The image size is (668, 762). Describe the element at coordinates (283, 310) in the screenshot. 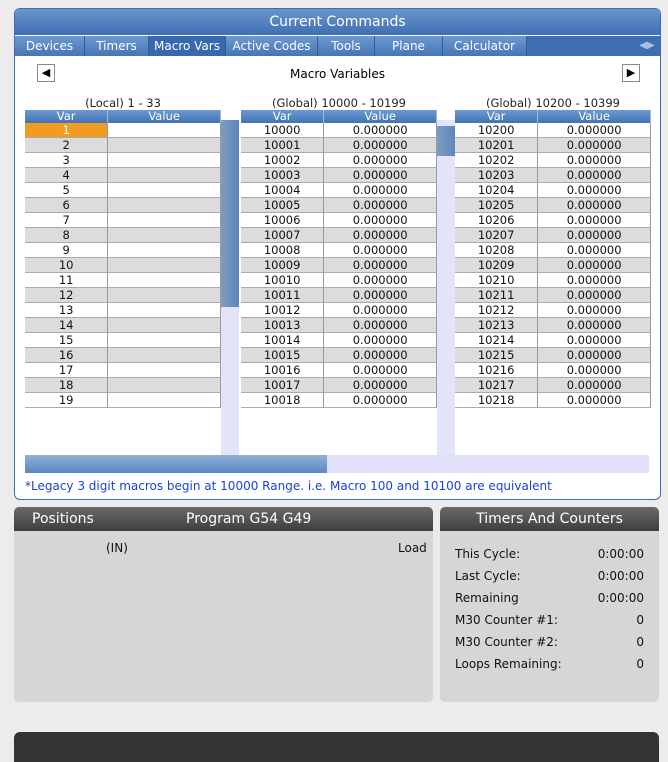

I see `var-cell: 10012` at that location.